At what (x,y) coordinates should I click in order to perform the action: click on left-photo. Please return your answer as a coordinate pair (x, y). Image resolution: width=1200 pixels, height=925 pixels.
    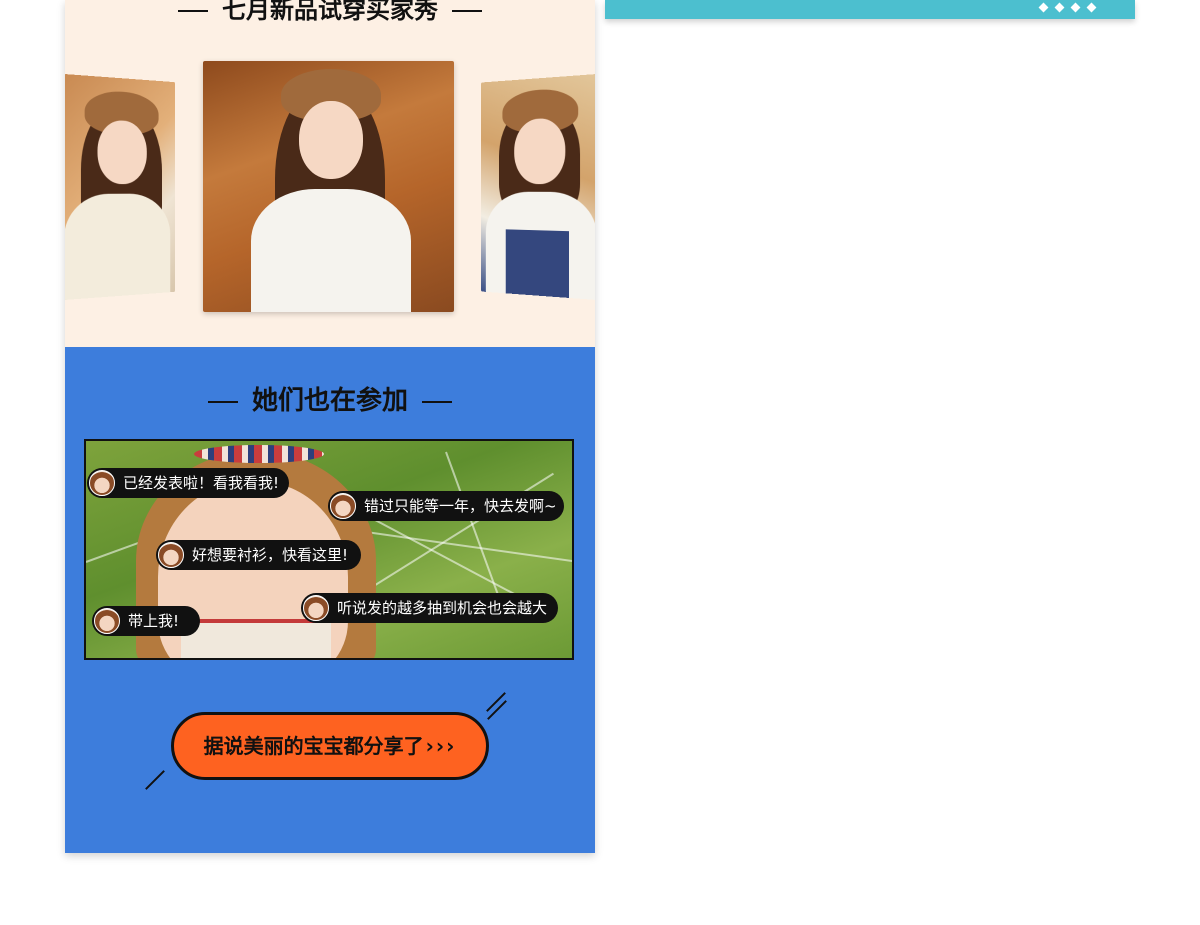
    Looking at the image, I should click on (120, 187).